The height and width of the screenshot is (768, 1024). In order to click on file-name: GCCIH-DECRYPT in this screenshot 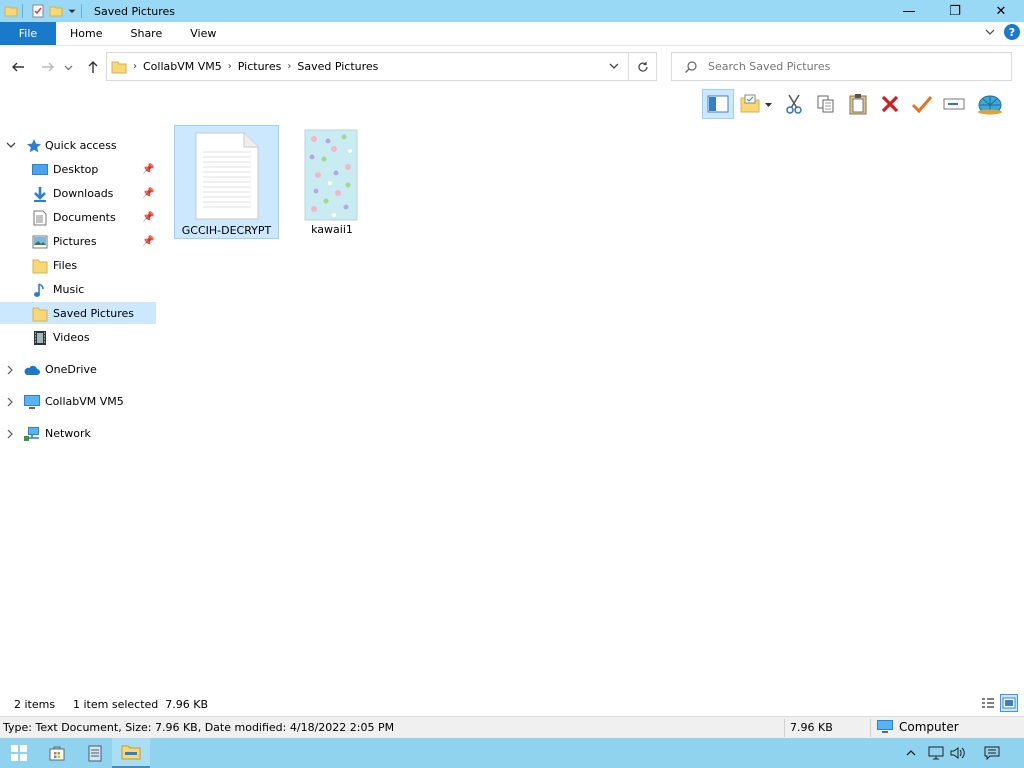, I will do `click(226, 230)`.